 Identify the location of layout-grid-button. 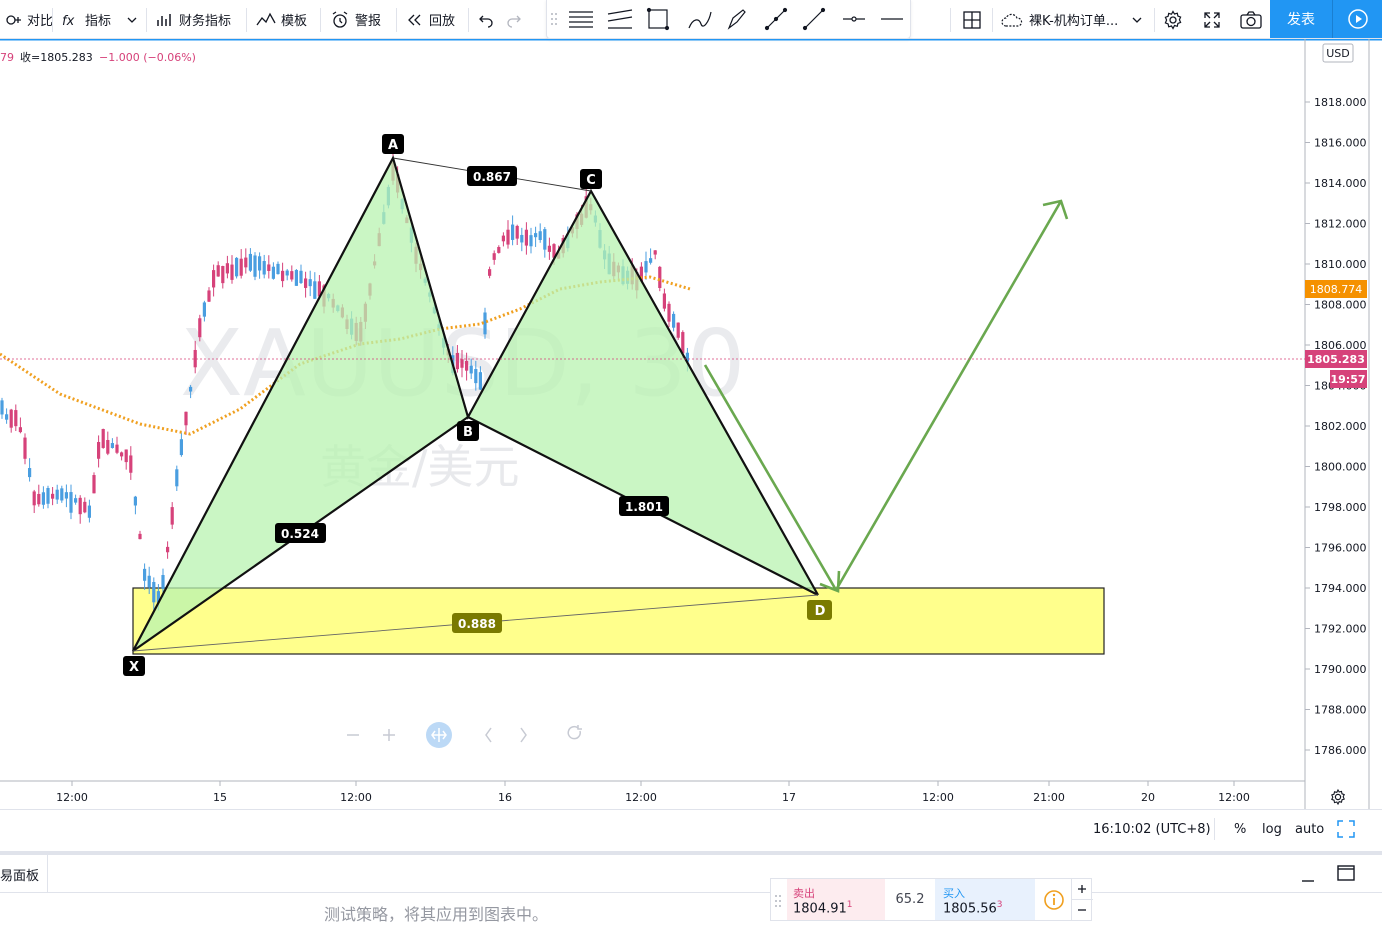
(974, 19).